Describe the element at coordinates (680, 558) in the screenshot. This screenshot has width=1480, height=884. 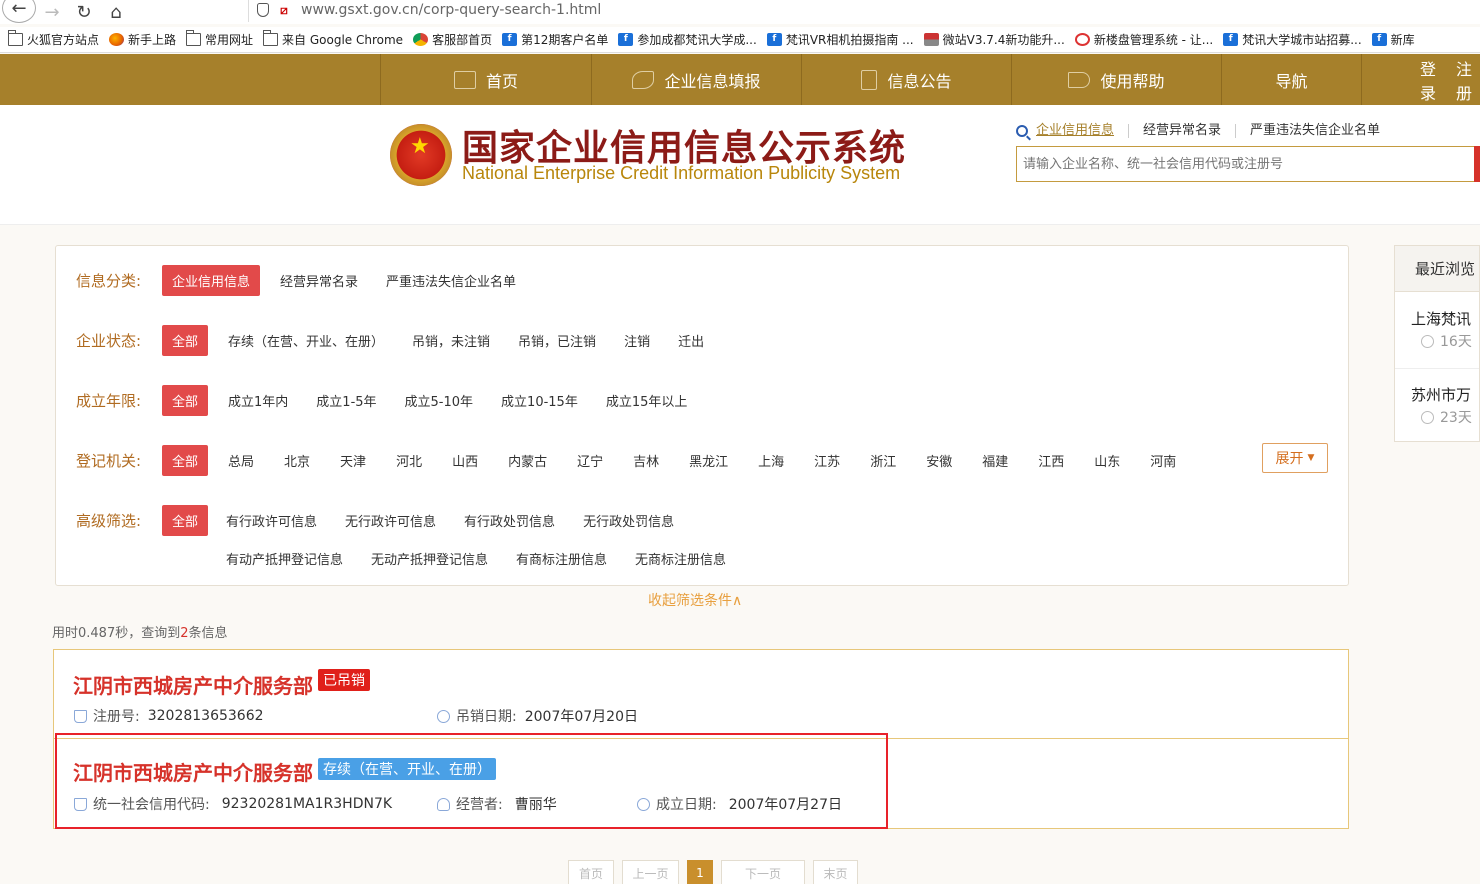
I see `filter-option: 无商标注册信息` at that location.